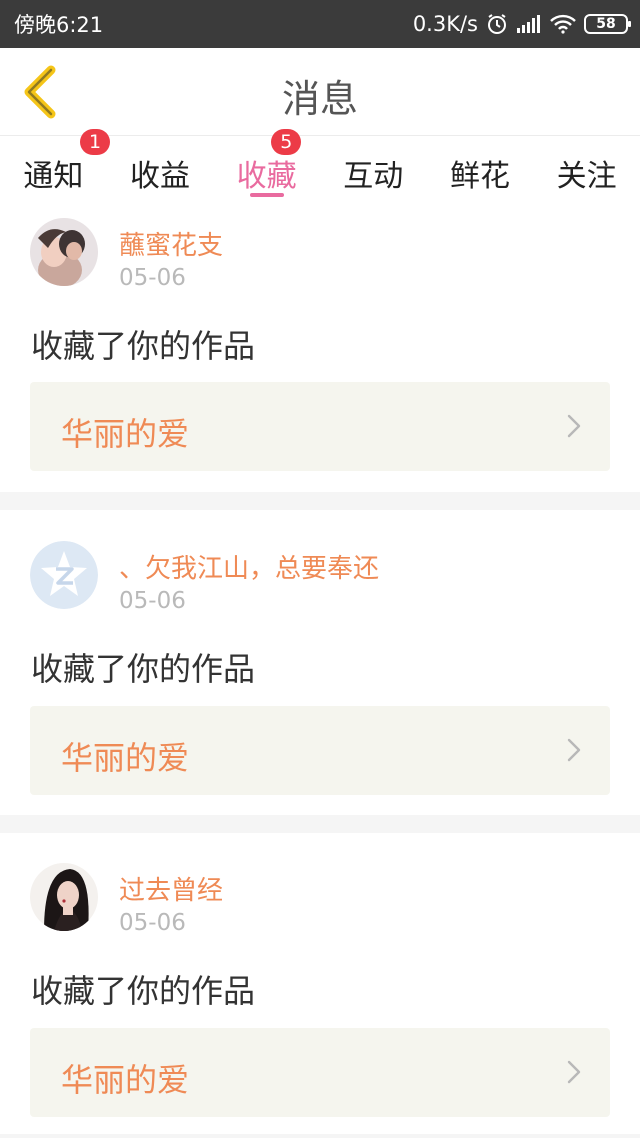 This screenshot has height=1138, width=640. I want to click on active-tab-indicator, so click(266, 195).